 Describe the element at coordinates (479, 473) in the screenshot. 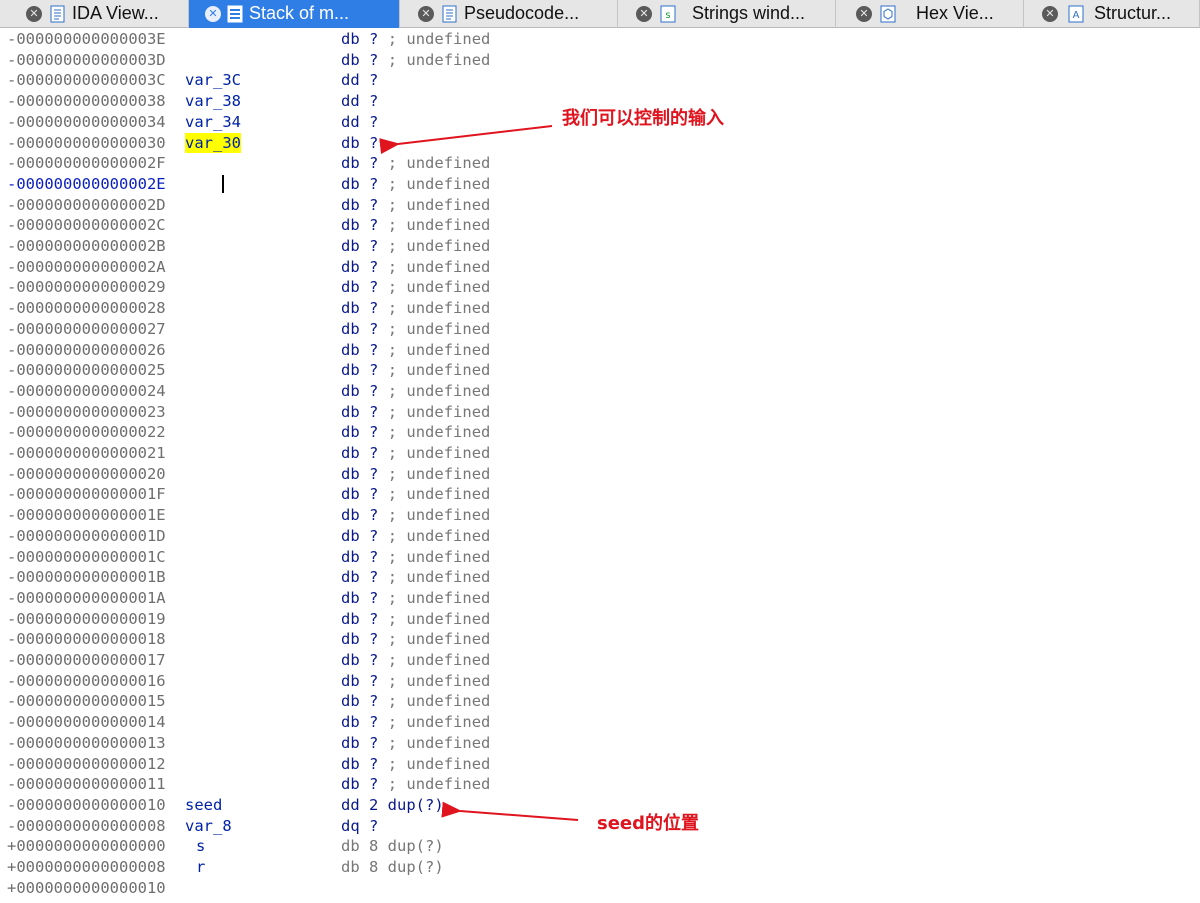

I see `annotation-arrows` at that location.